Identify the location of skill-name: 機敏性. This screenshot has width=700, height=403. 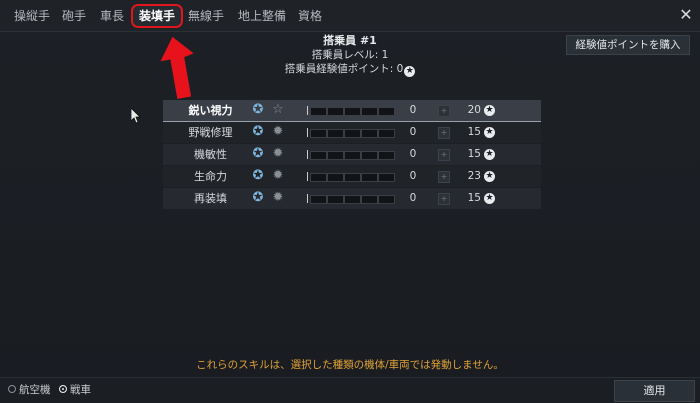
(210, 154).